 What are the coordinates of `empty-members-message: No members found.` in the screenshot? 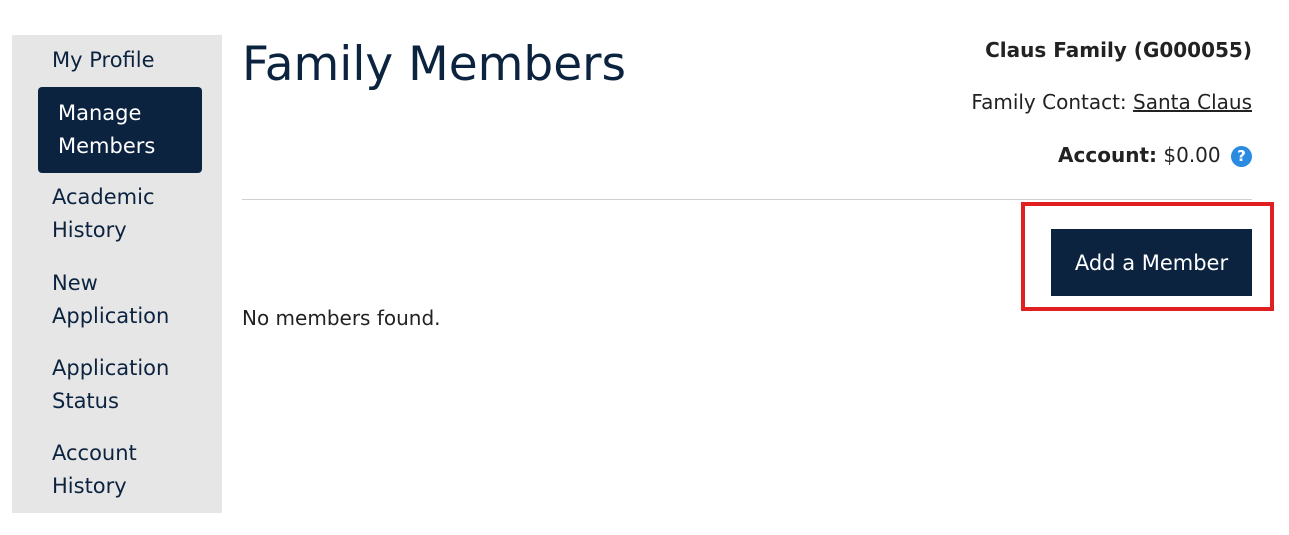 It's located at (341, 318).